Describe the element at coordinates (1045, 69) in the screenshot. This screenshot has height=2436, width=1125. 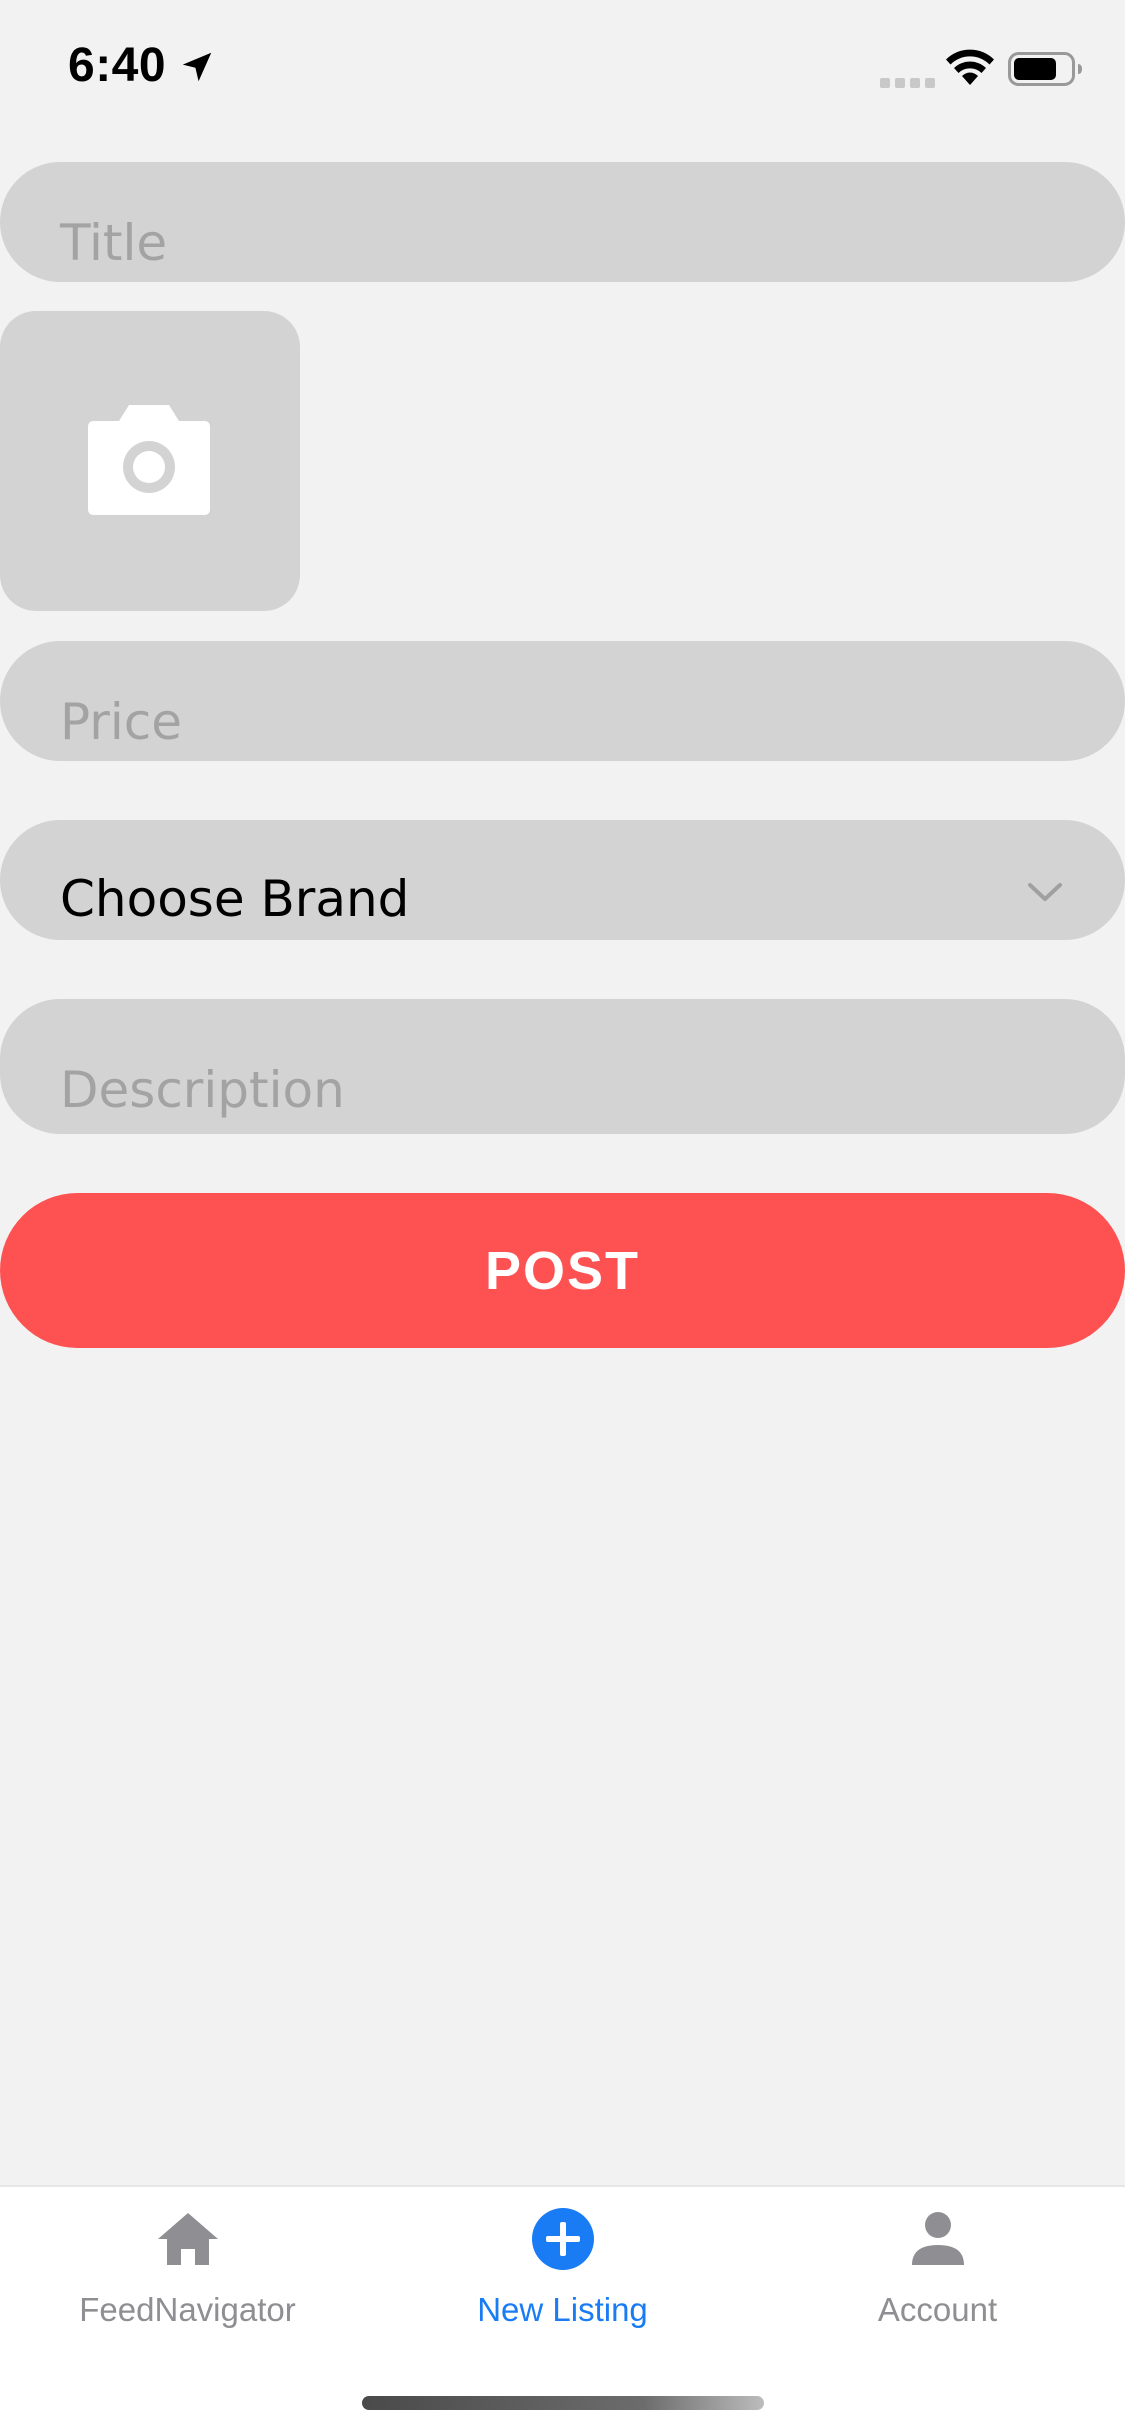
I see `battery-icon` at that location.